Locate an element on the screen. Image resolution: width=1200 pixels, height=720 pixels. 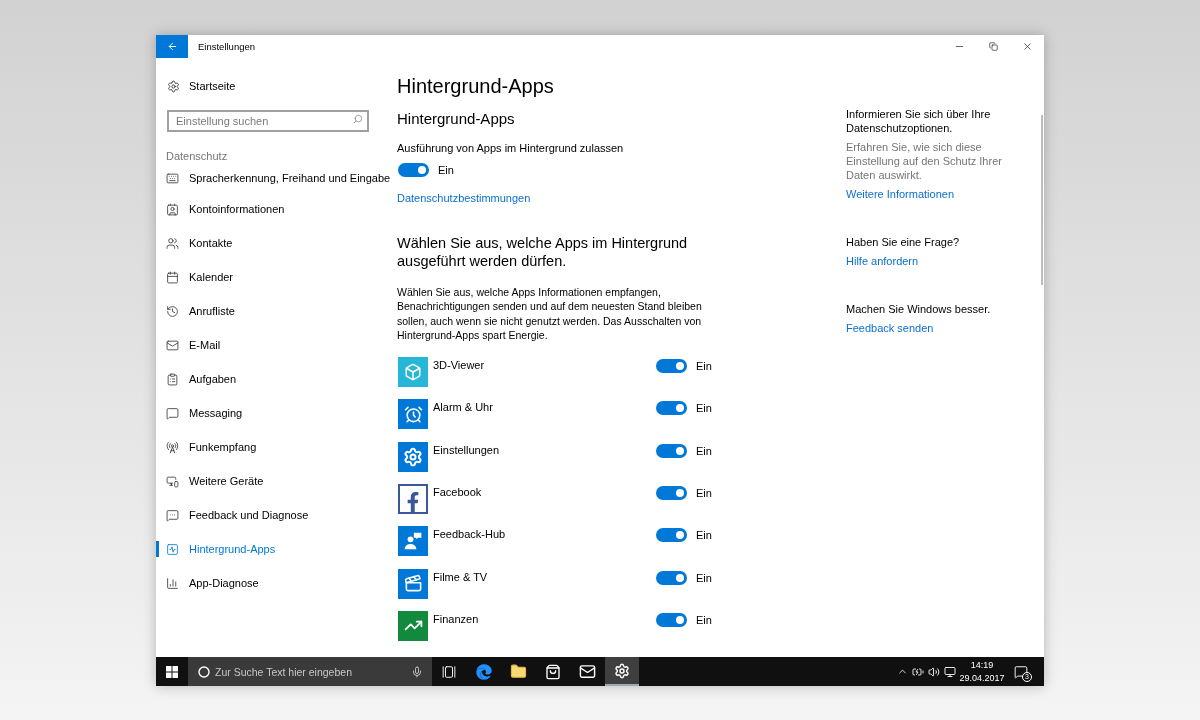
gear-icon is located at coordinates (413, 456).